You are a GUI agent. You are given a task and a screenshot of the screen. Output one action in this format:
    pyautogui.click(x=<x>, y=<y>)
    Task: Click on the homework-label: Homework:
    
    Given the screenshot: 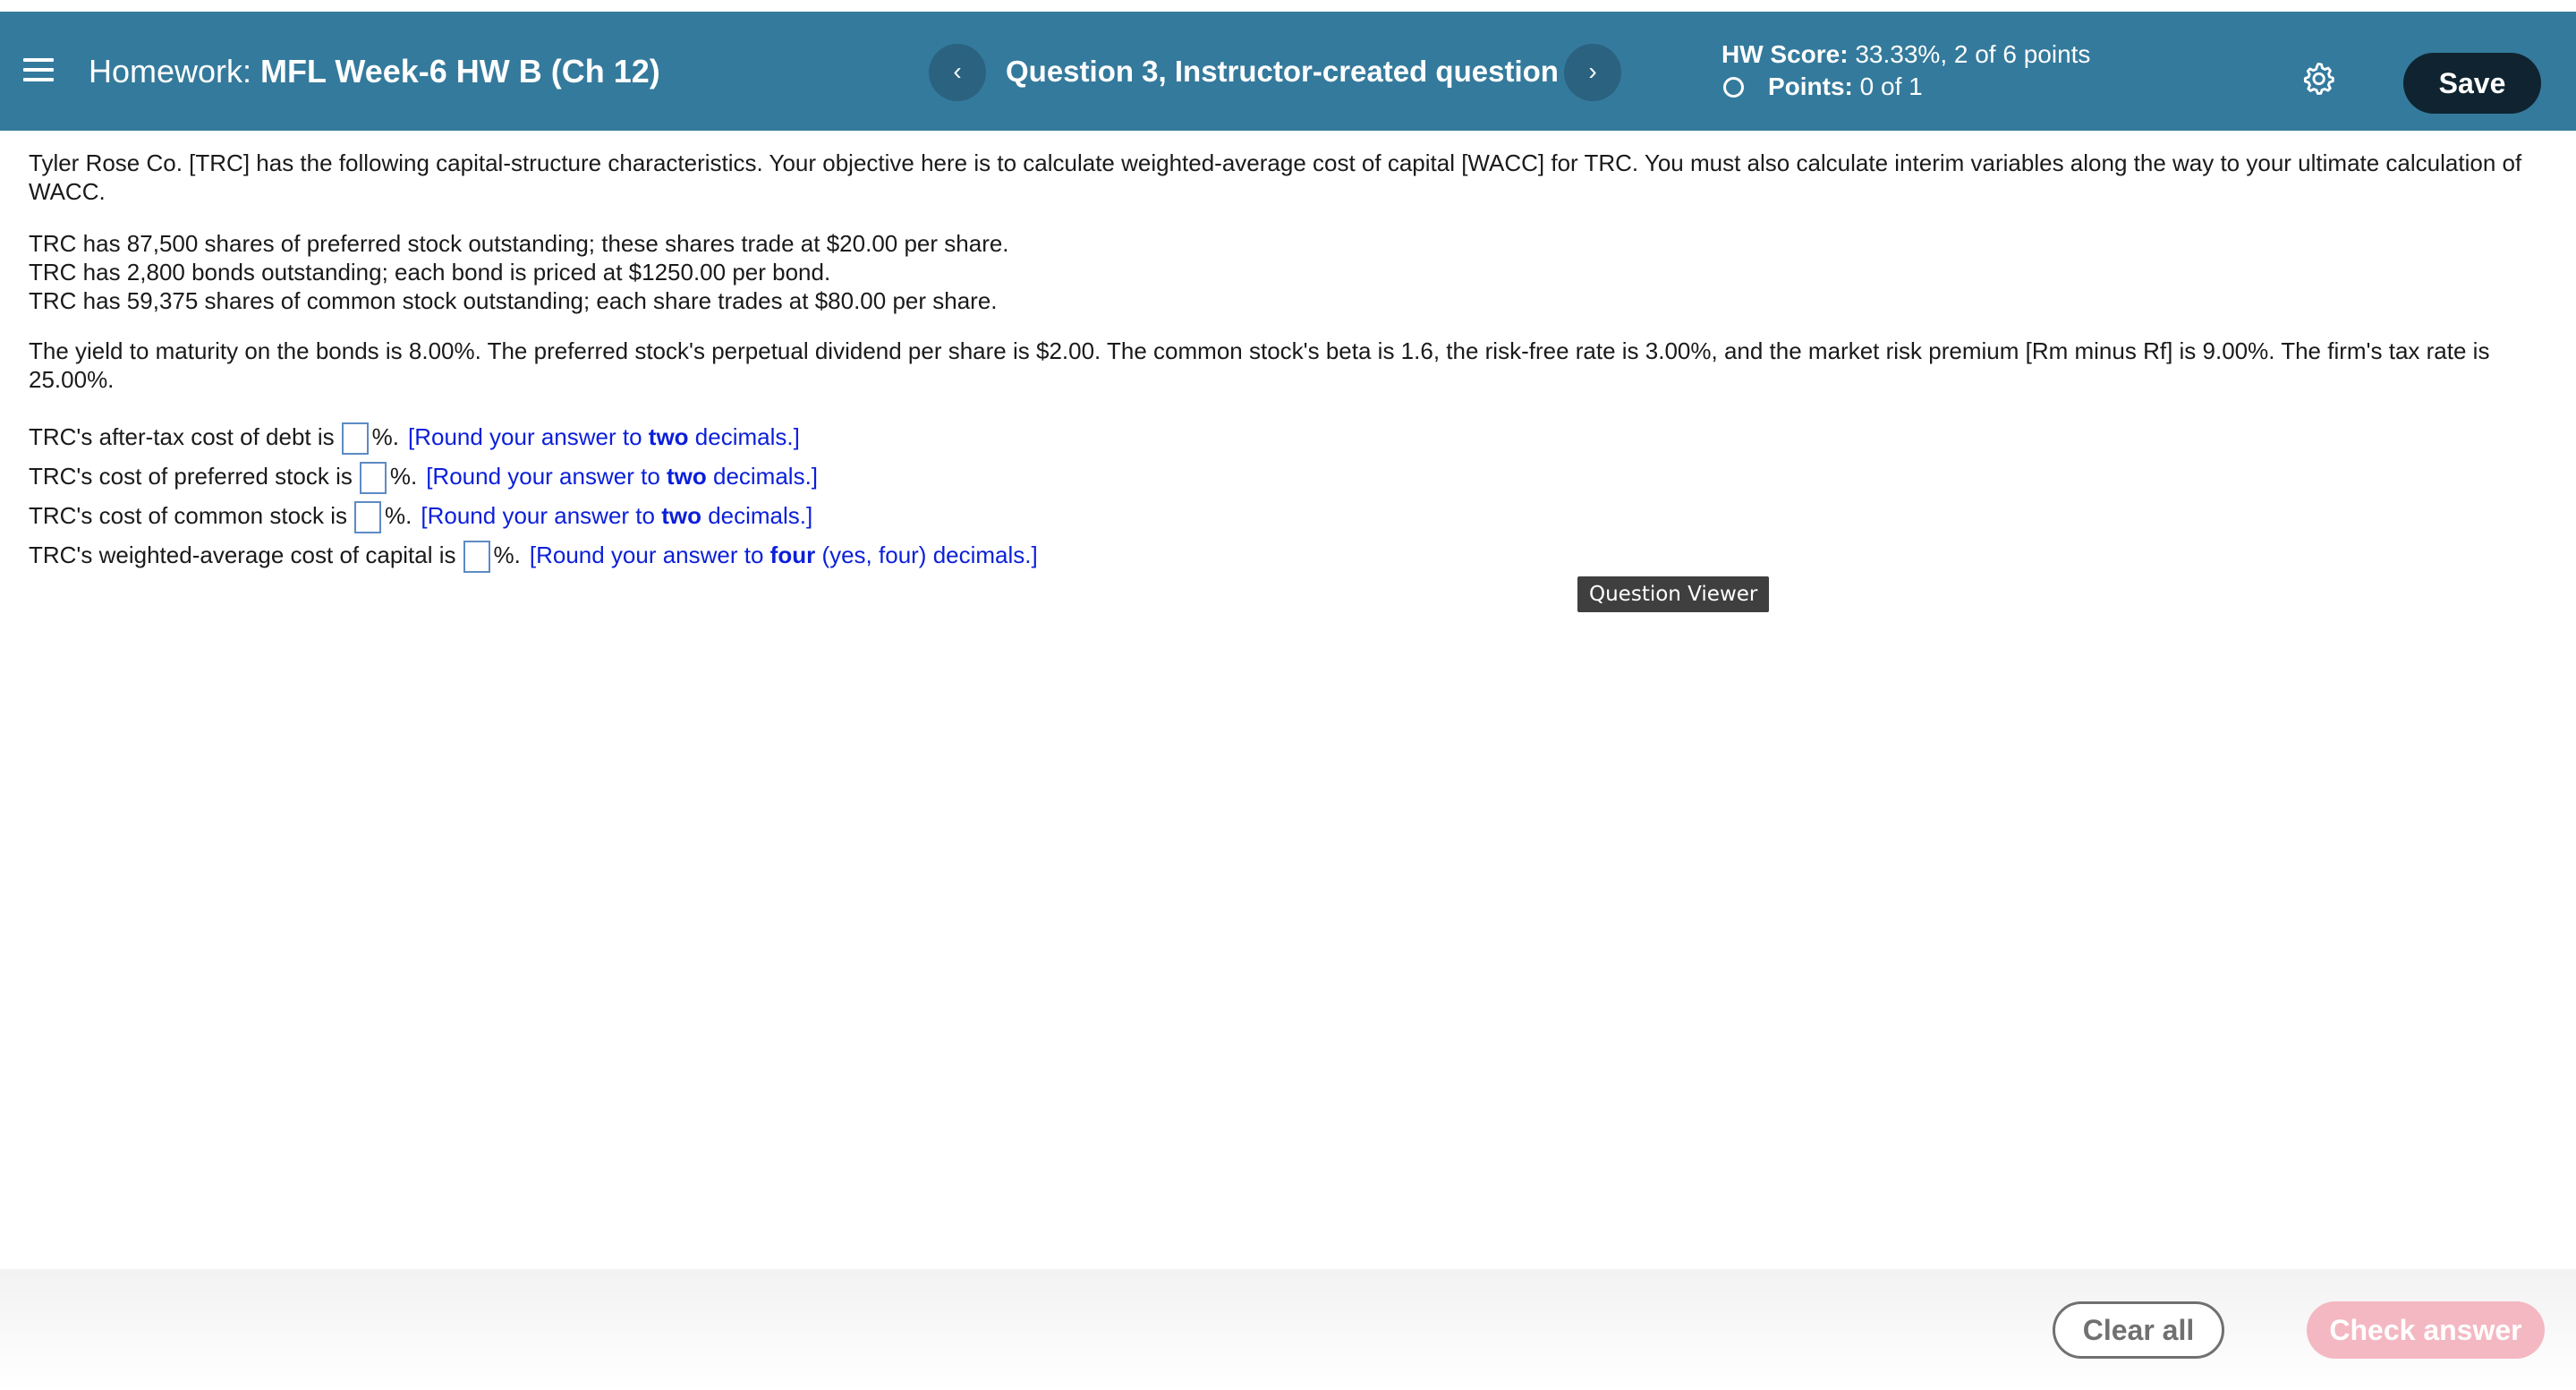 What is the action you would take?
    pyautogui.click(x=170, y=71)
    